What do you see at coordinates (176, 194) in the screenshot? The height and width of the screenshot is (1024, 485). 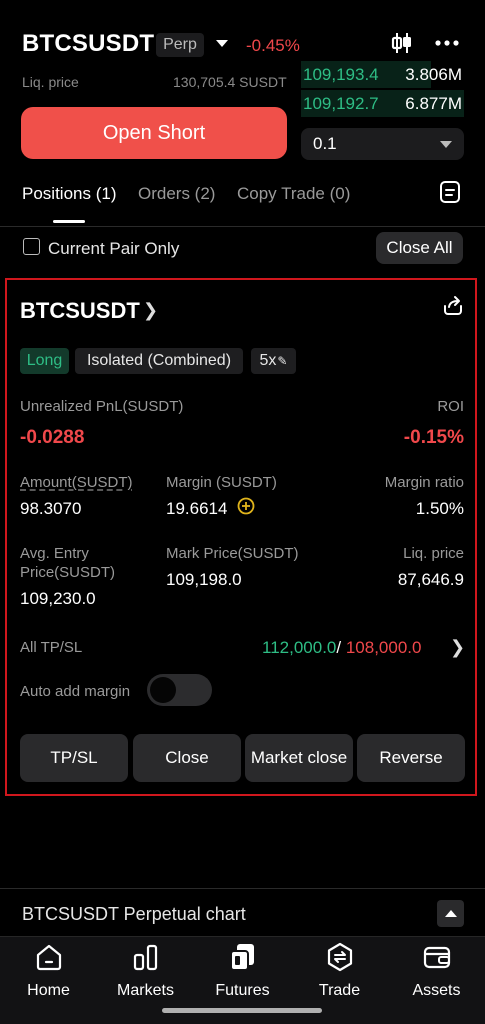 I see `tab-orders: Orders (2)` at bounding box center [176, 194].